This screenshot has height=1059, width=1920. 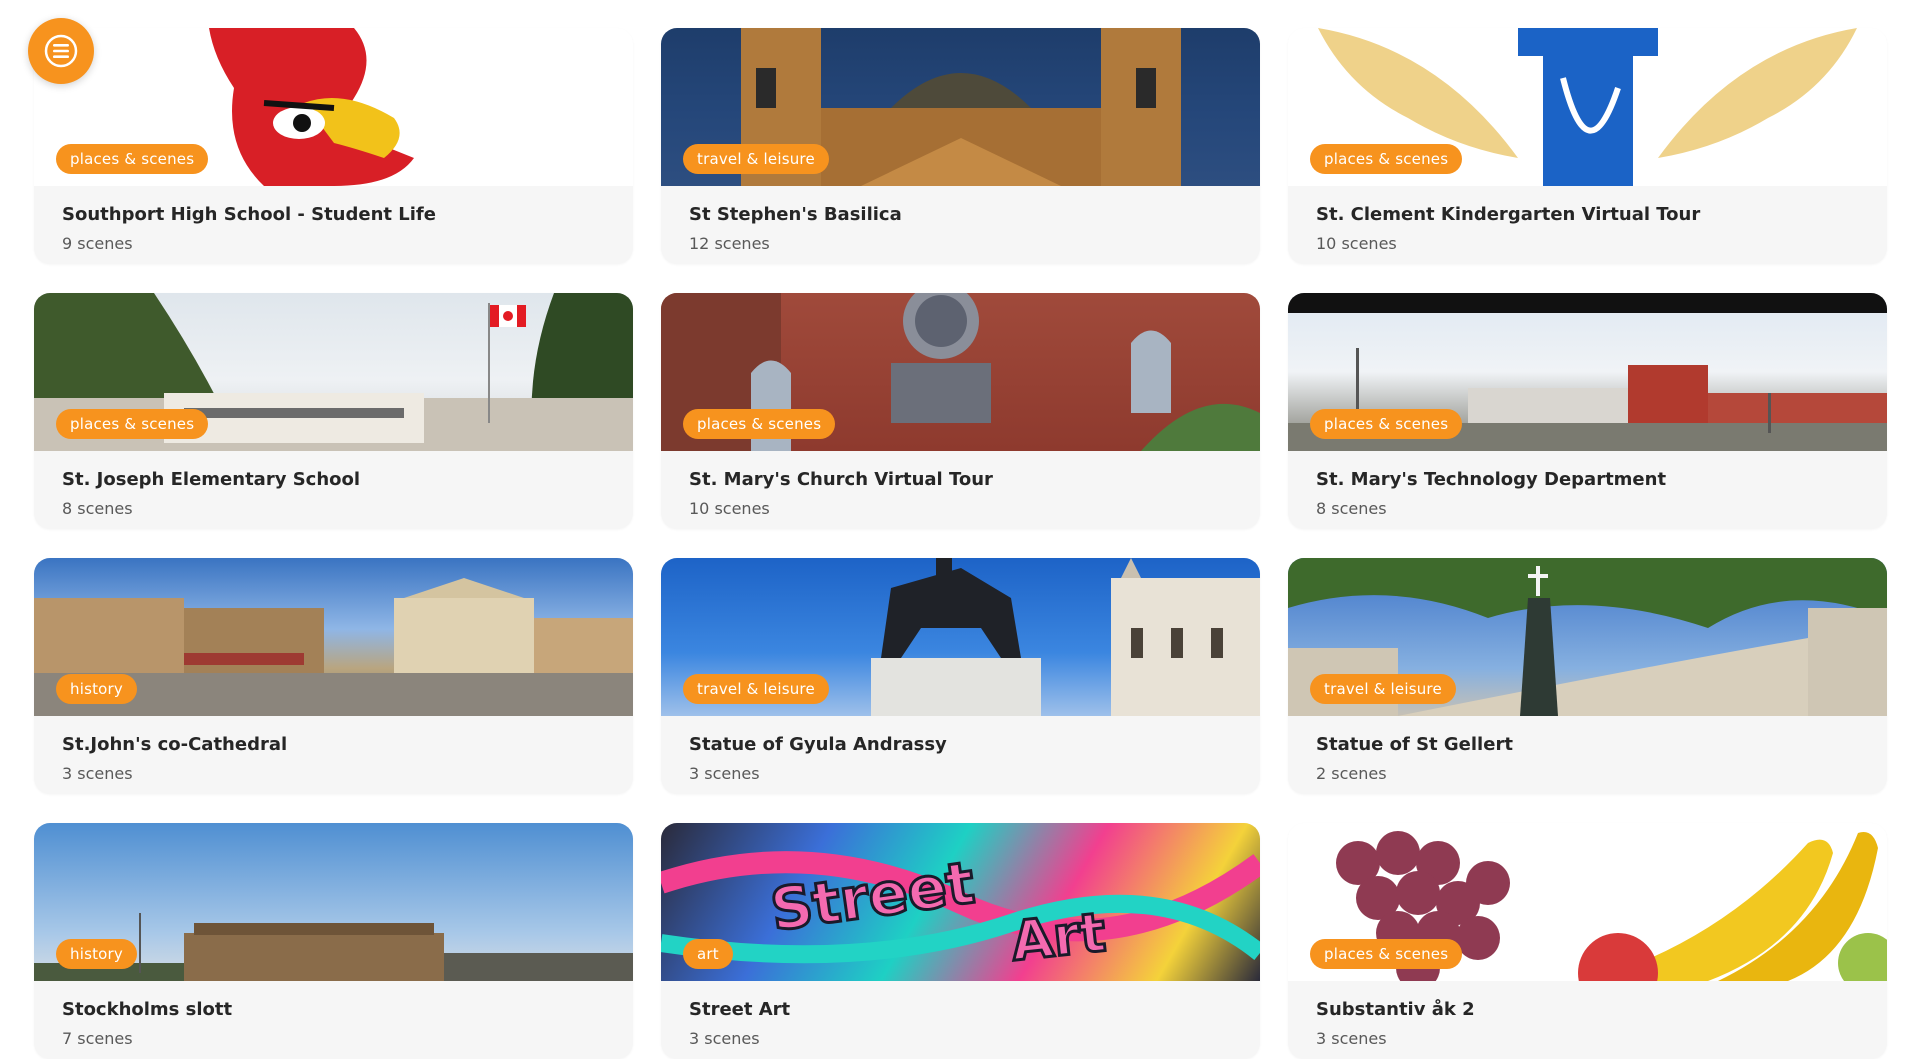 What do you see at coordinates (175, 744) in the screenshot?
I see `tour-title: St.John's co-Cathedral` at bounding box center [175, 744].